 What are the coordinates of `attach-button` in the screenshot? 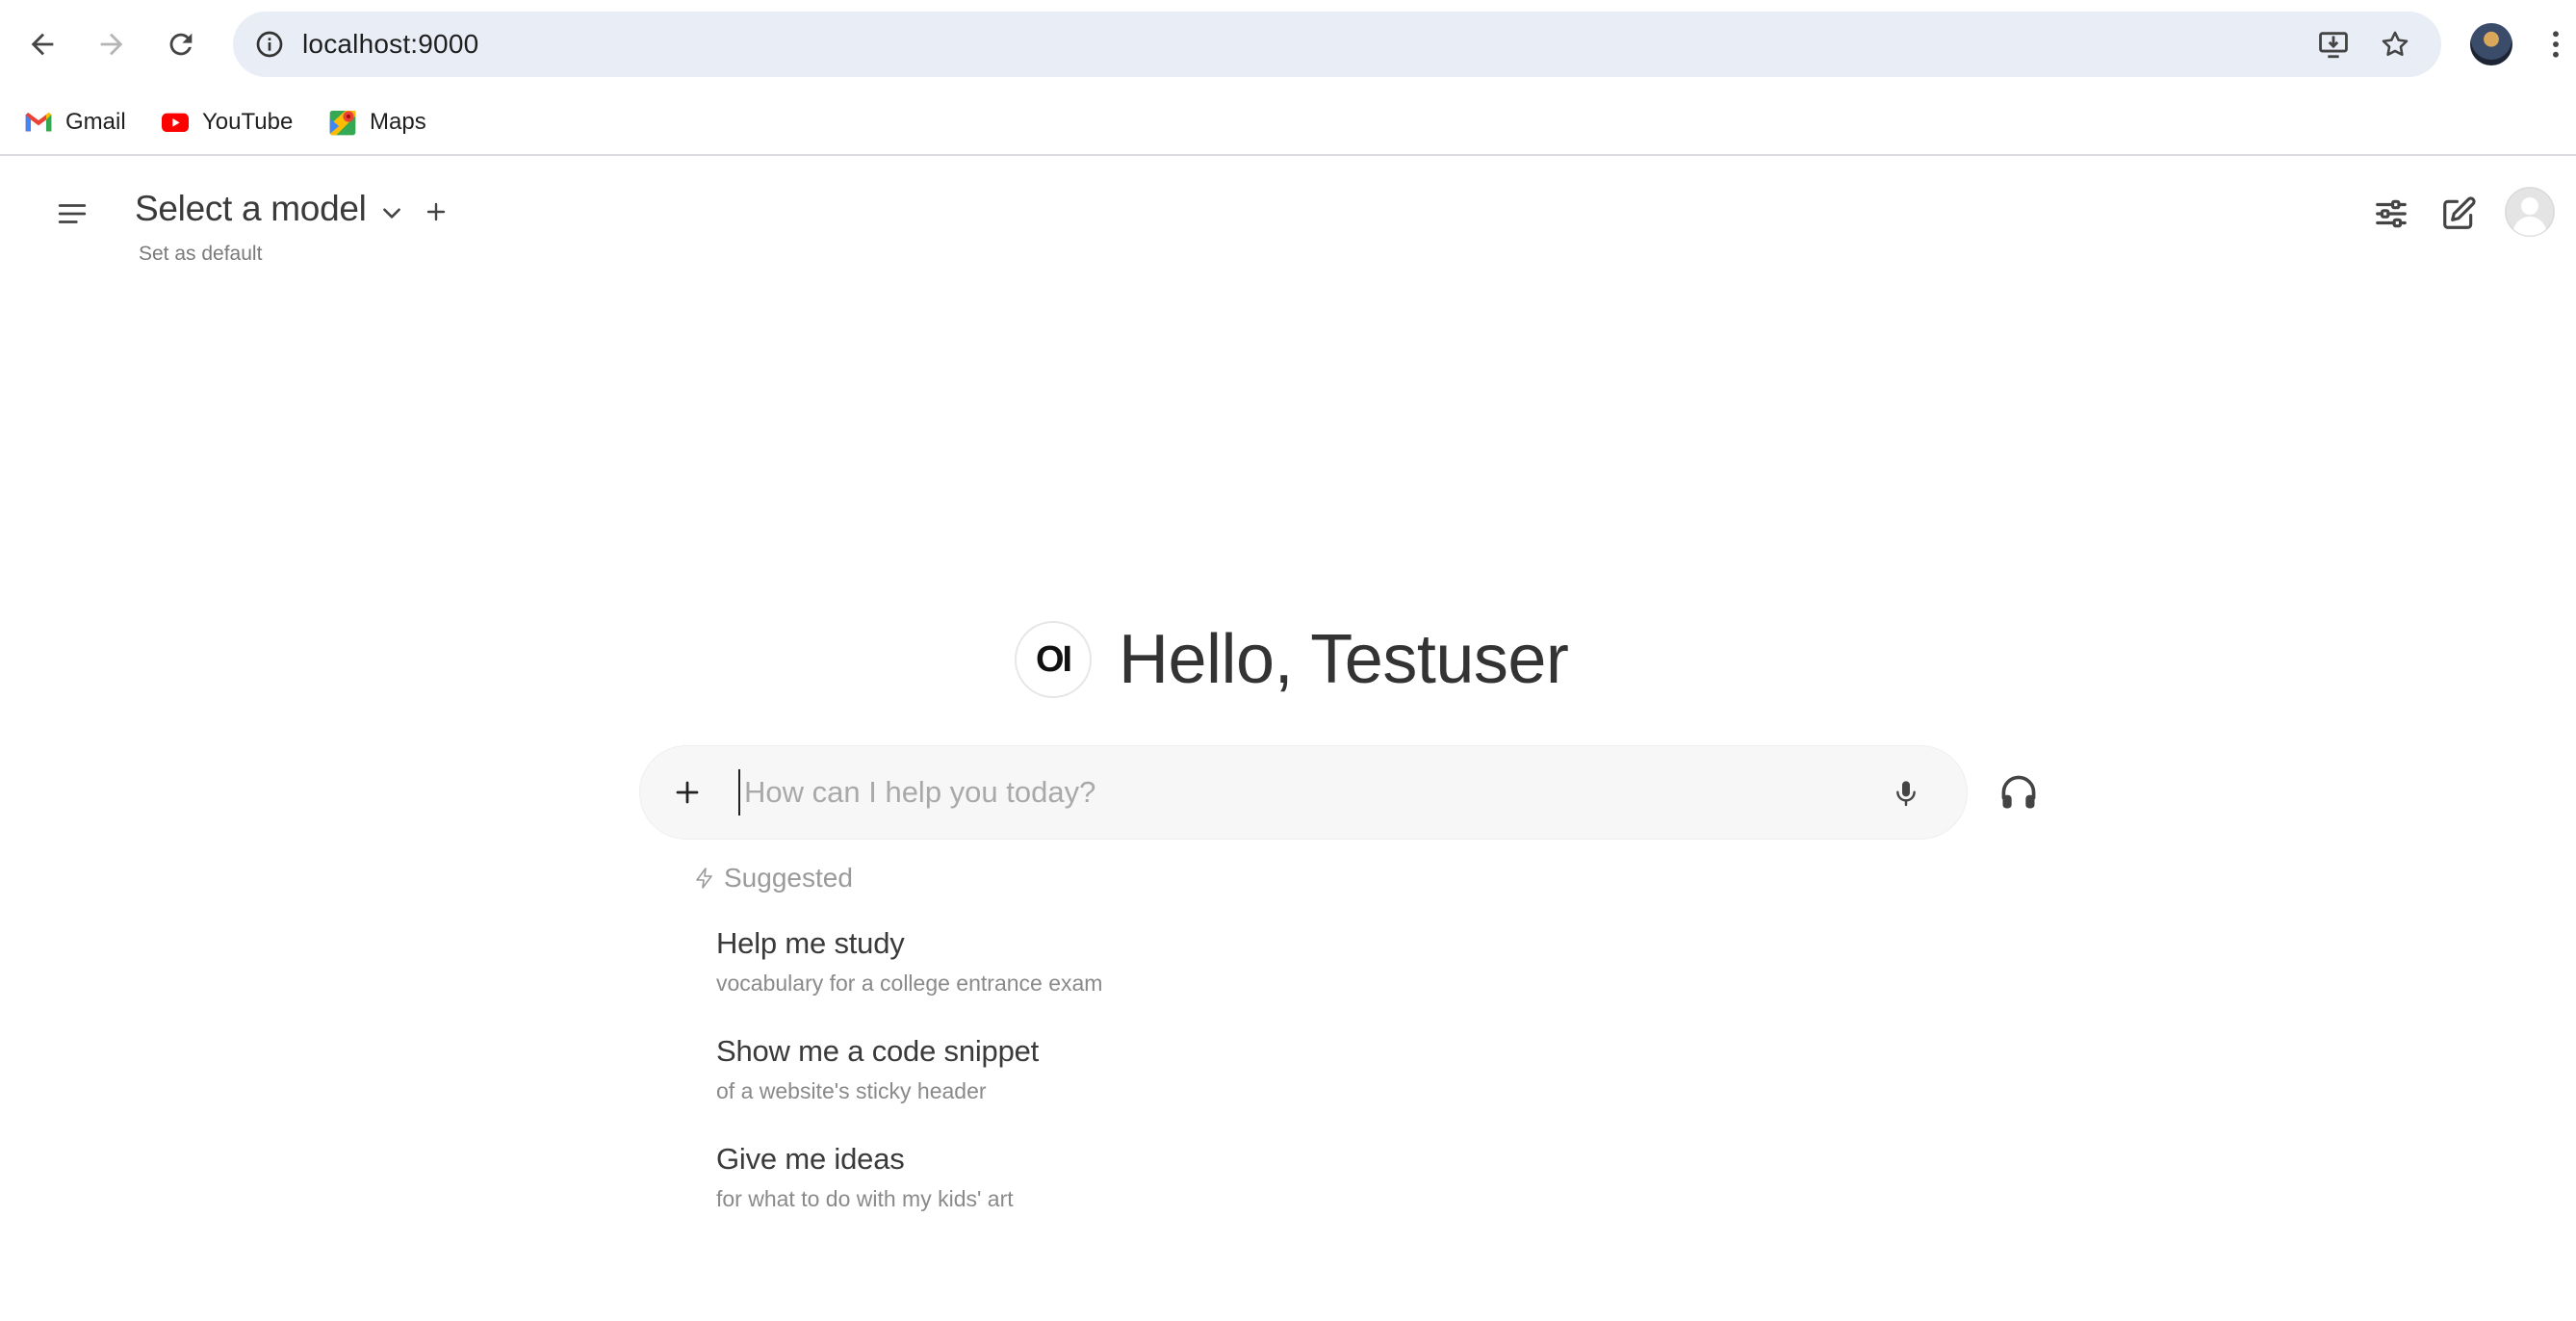 It's located at (687, 792).